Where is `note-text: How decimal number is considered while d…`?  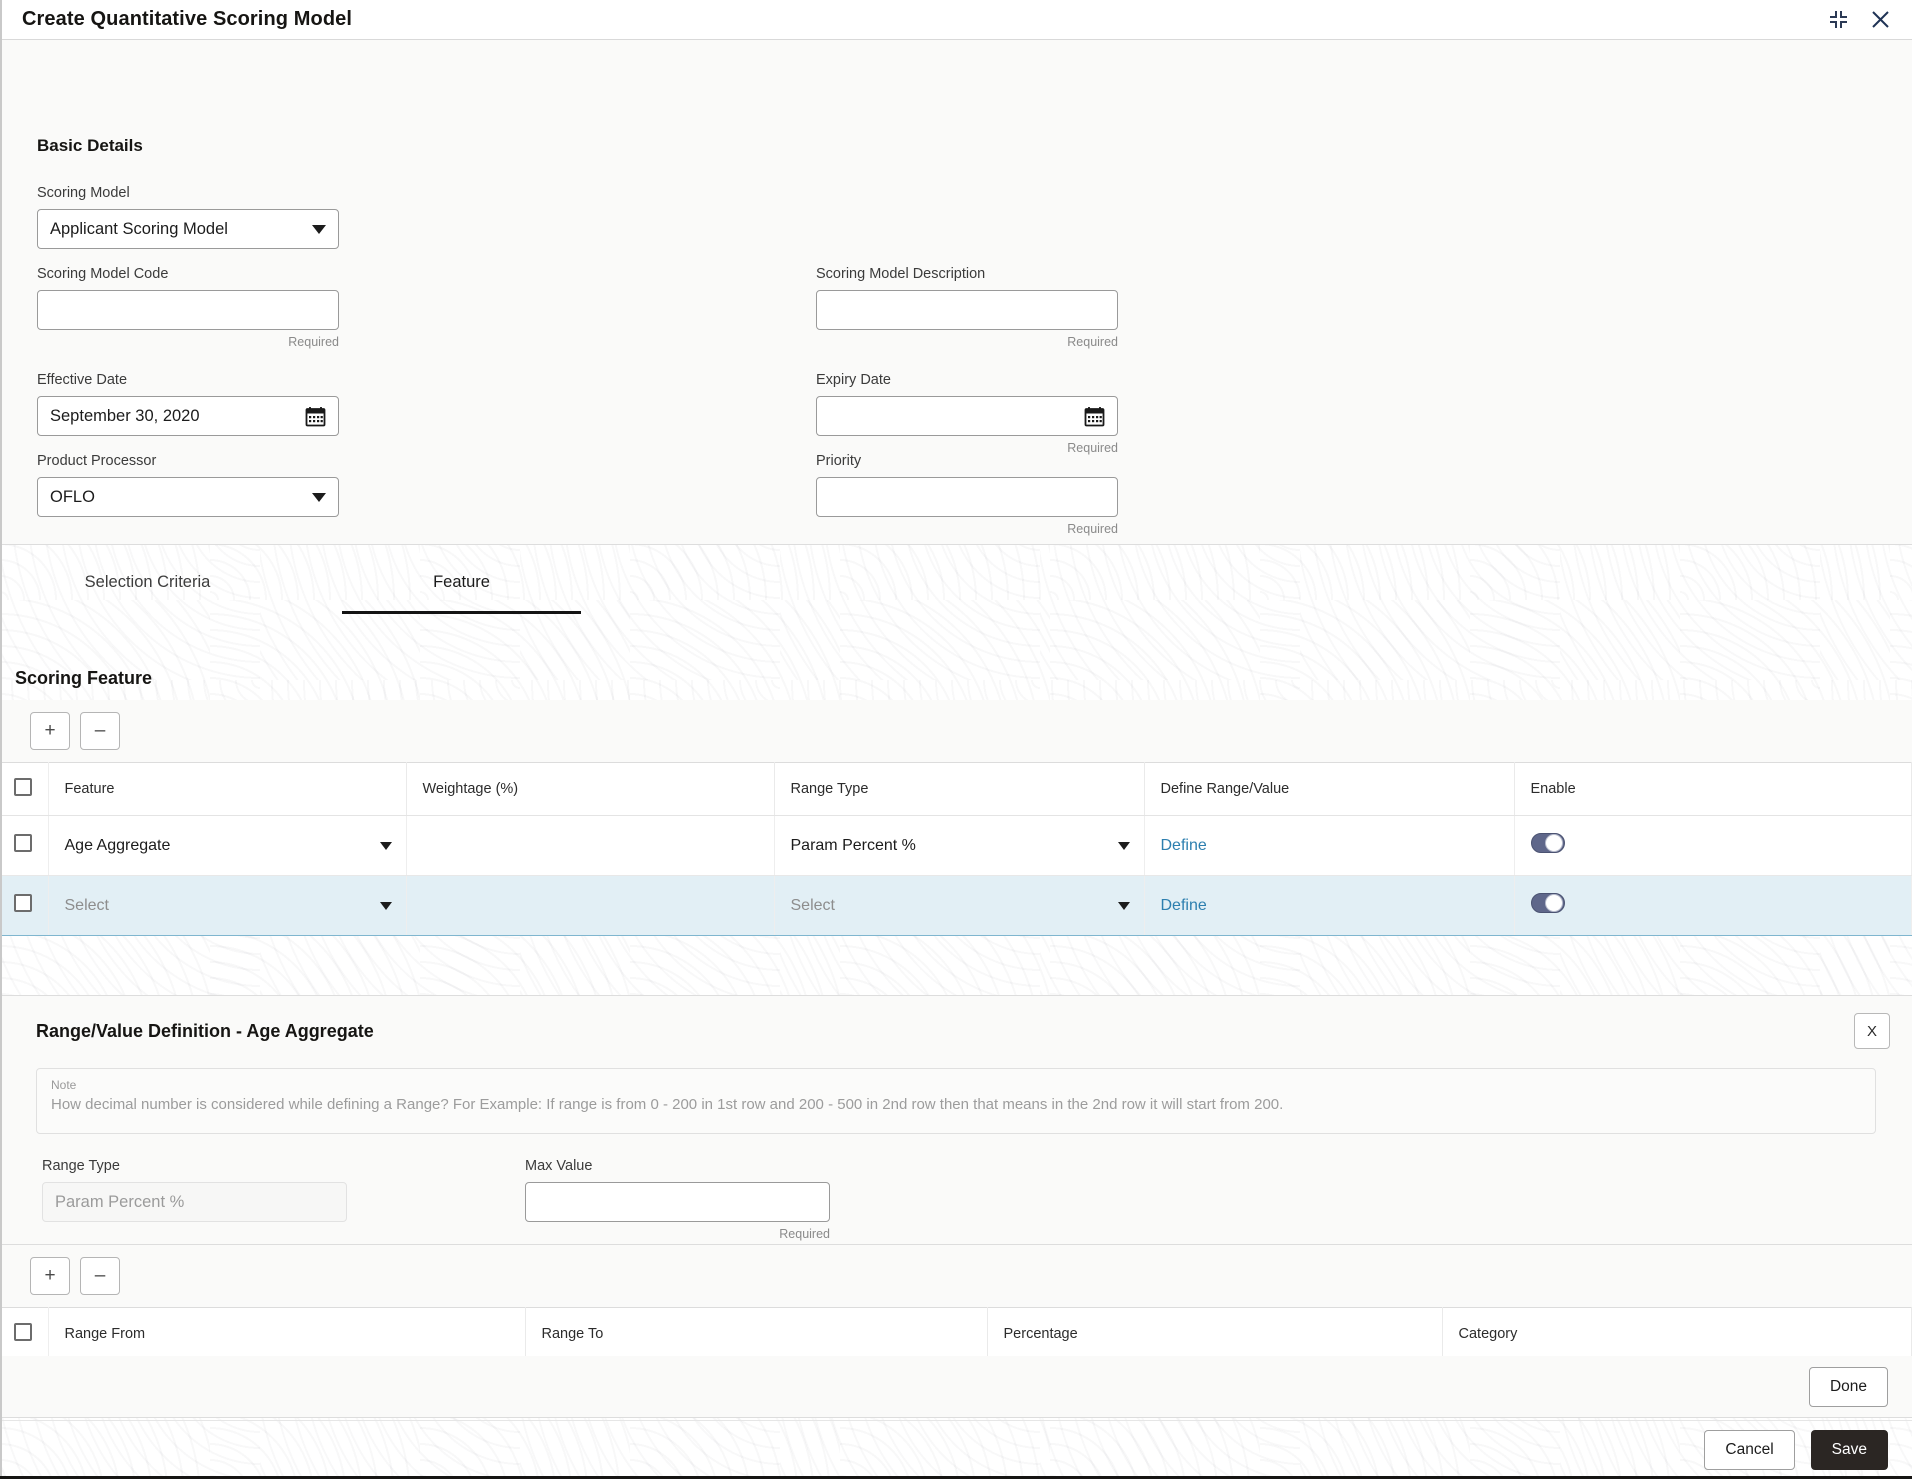
note-text: How decimal number is considered while d… is located at coordinates (667, 1104).